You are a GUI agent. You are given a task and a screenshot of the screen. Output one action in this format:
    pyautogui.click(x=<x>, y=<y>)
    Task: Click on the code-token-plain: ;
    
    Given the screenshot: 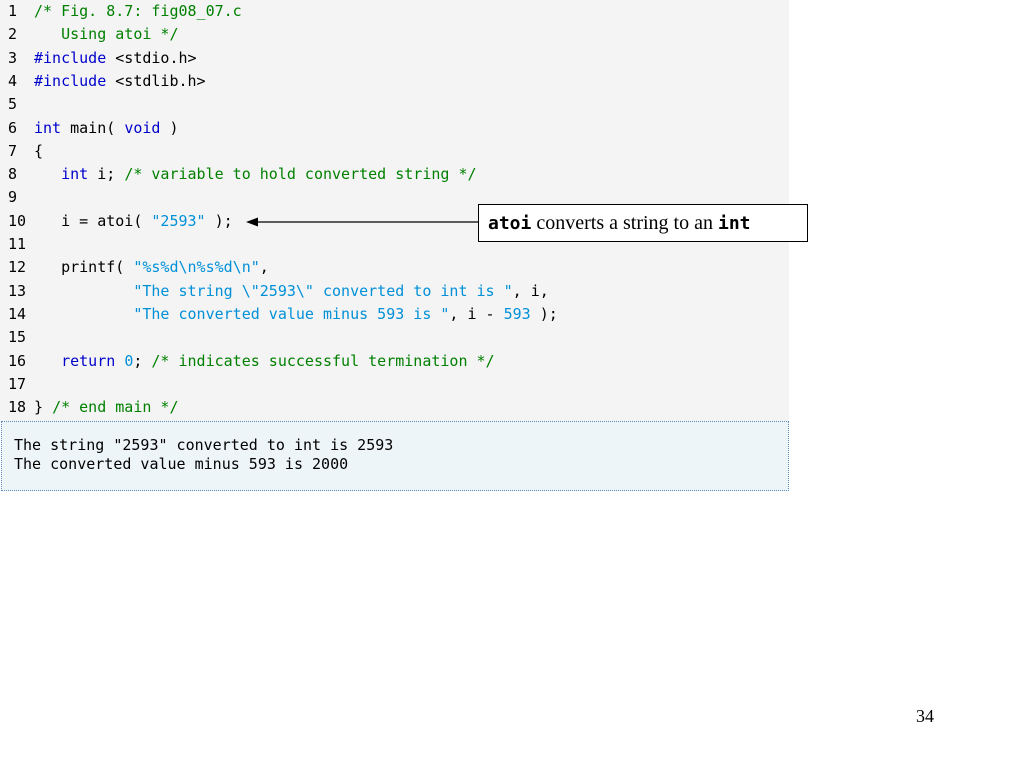 What is the action you would take?
    pyautogui.click(x=142, y=360)
    